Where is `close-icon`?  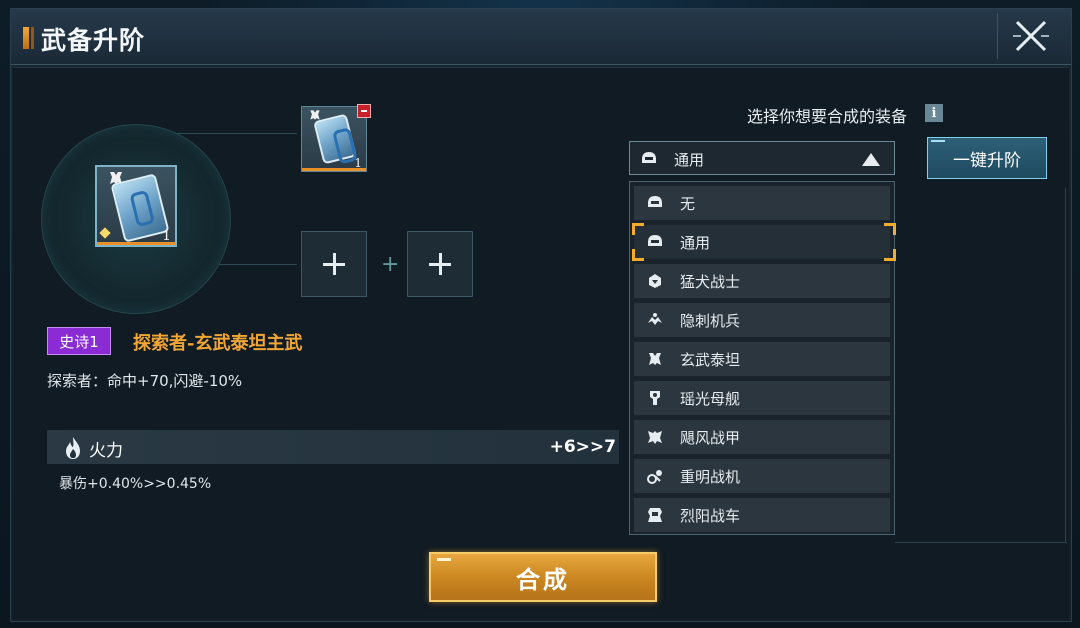 close-icon is located at coordinates (1030, 36).